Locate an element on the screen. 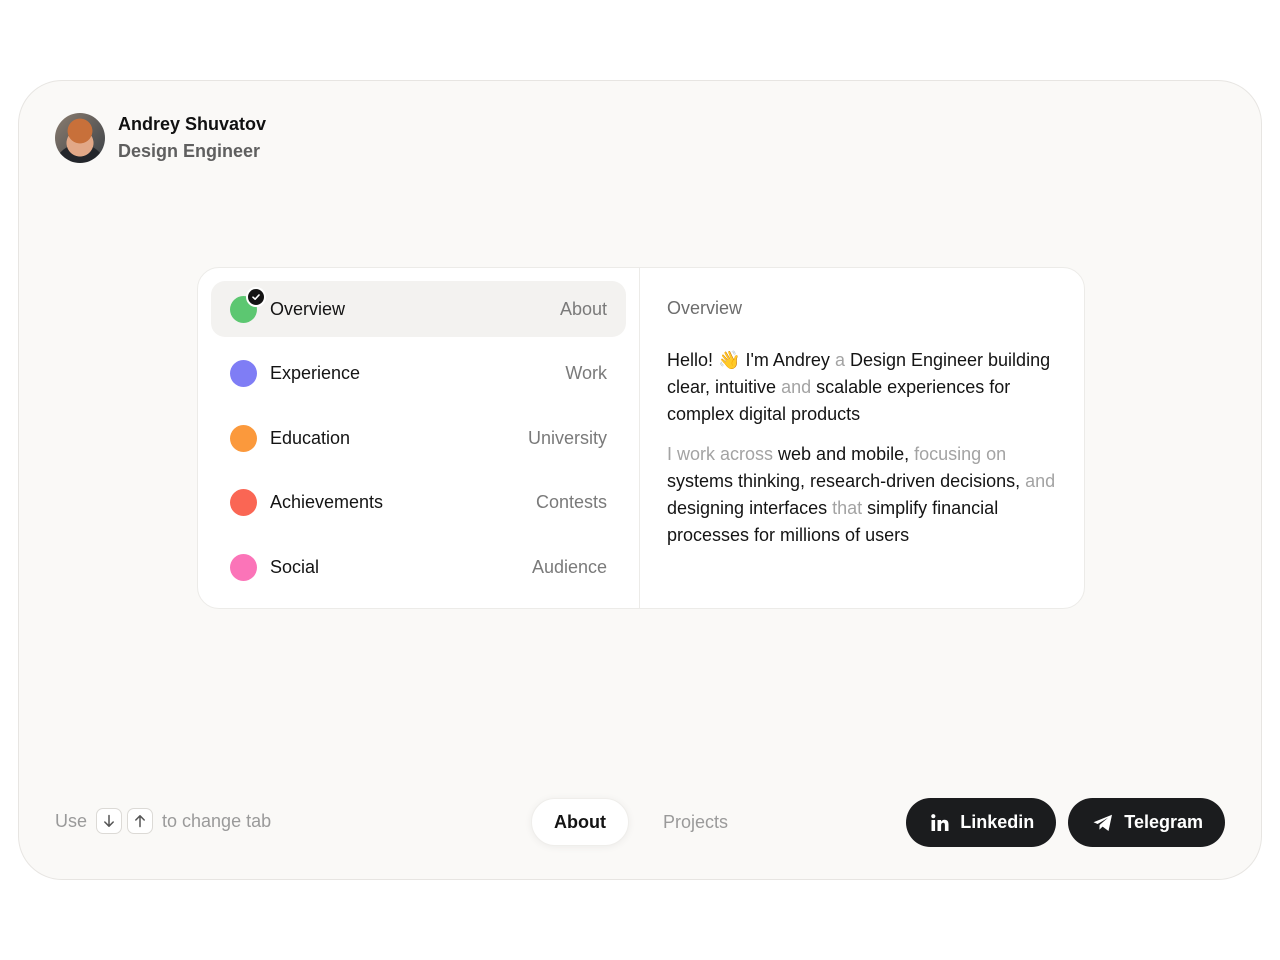  tab-about: About is located at coordinates (580, 822).